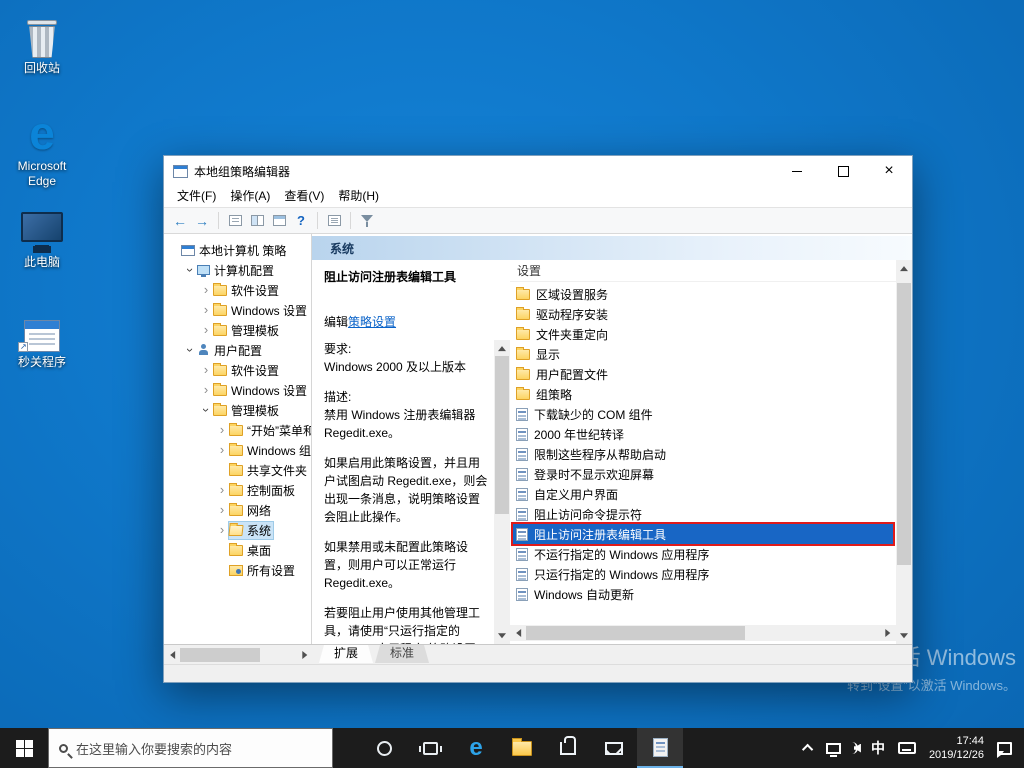 The width and height of the screenshot is (1024, 768). I want to click on menu-view: 查看(V), so click(304, 196).